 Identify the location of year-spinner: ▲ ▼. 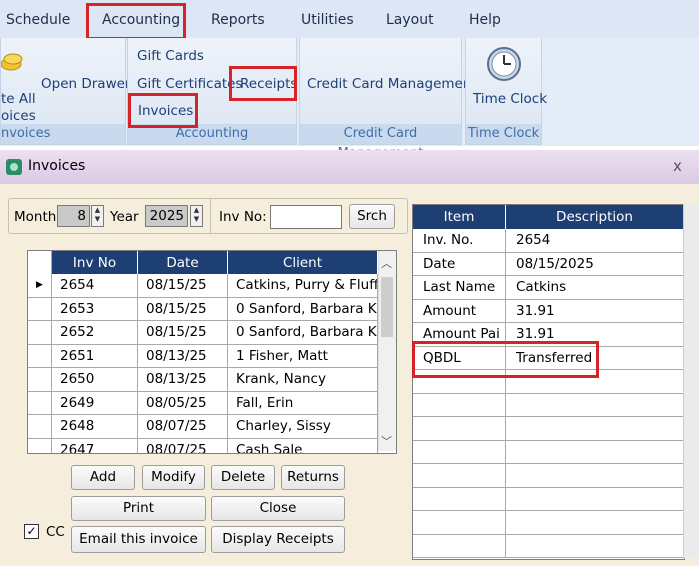
(196, 216).